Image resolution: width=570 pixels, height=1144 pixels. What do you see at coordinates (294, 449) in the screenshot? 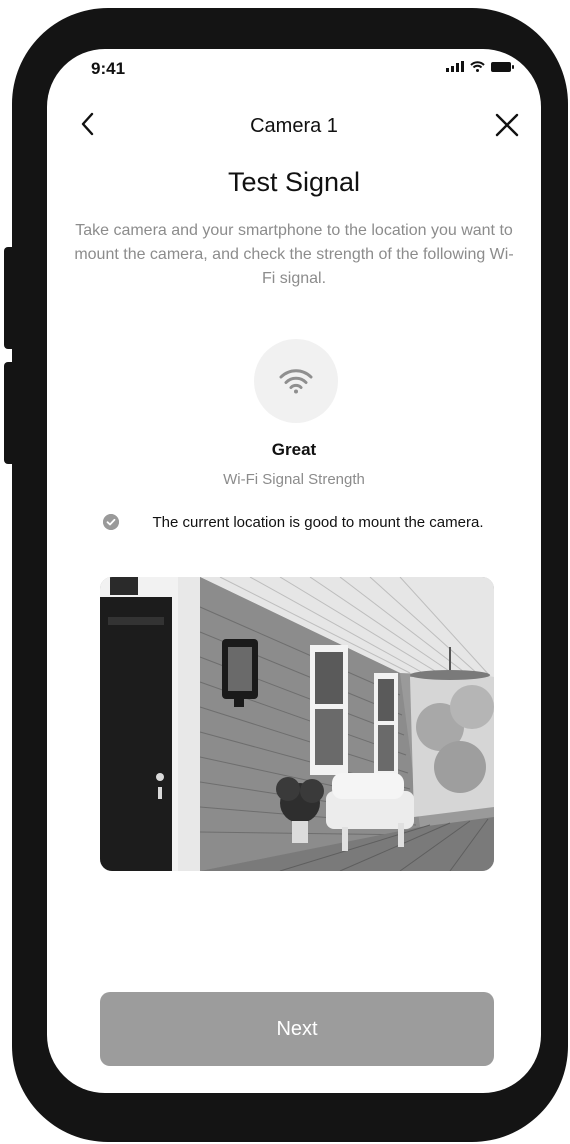
I see `signal-strength-value: Great` at bounding box center [294, 449].